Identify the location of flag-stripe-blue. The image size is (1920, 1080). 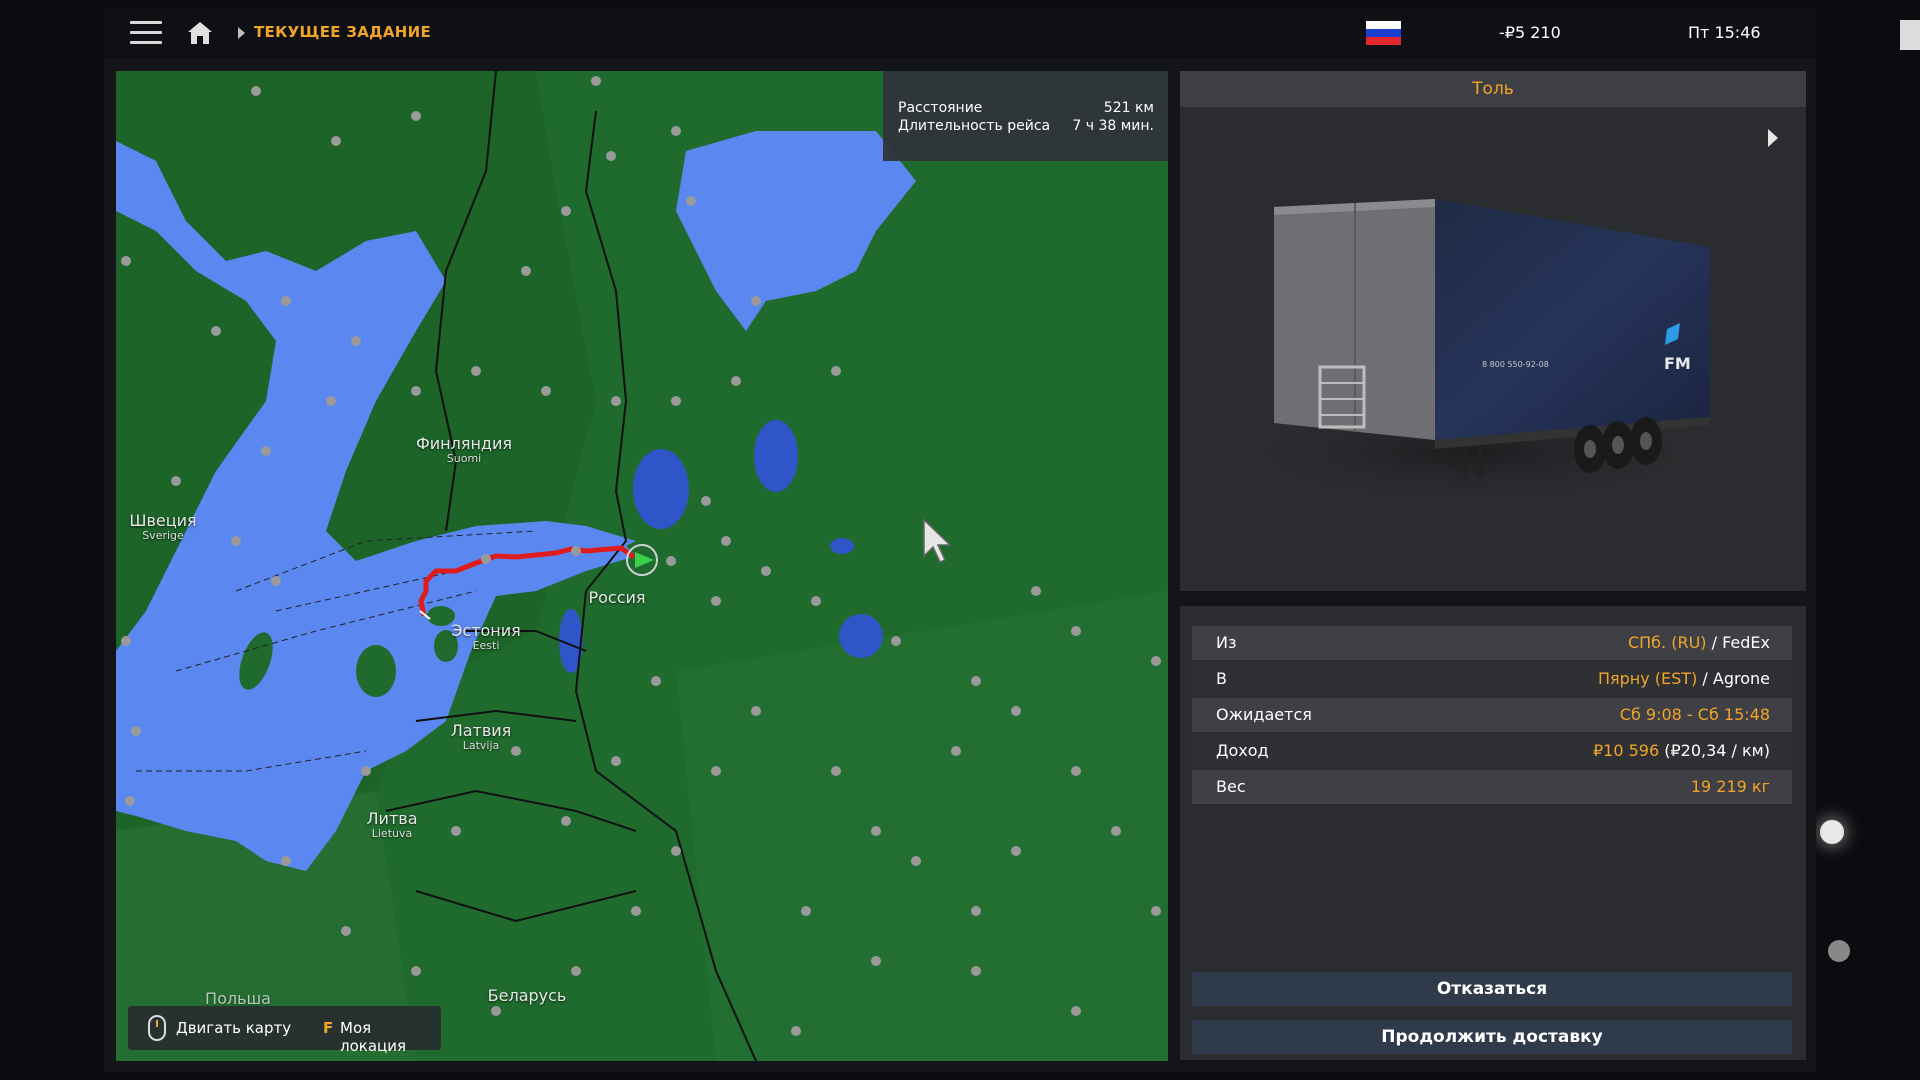
(1383, 33).